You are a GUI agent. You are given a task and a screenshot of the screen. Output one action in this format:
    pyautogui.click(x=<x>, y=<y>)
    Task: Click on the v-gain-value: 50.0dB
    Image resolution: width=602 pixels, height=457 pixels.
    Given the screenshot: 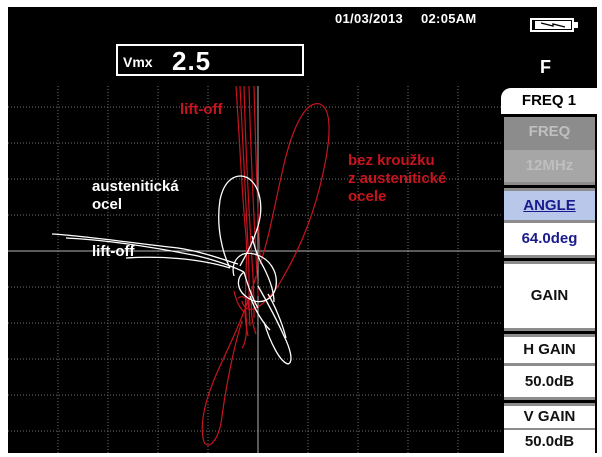 What is the action you would take?
    pyautogui.click(x=549, y=441)
    